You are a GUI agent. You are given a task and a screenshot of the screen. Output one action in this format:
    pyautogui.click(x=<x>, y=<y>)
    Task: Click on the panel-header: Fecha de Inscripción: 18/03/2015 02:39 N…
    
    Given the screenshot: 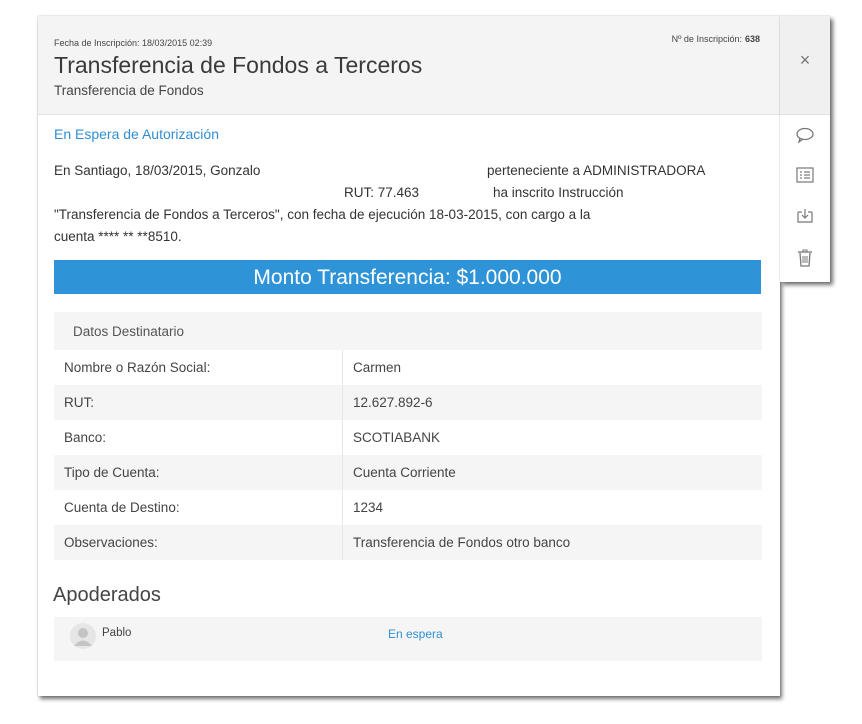 What is the action you would take?
    pyautogui.click(x=409, y=65)
    